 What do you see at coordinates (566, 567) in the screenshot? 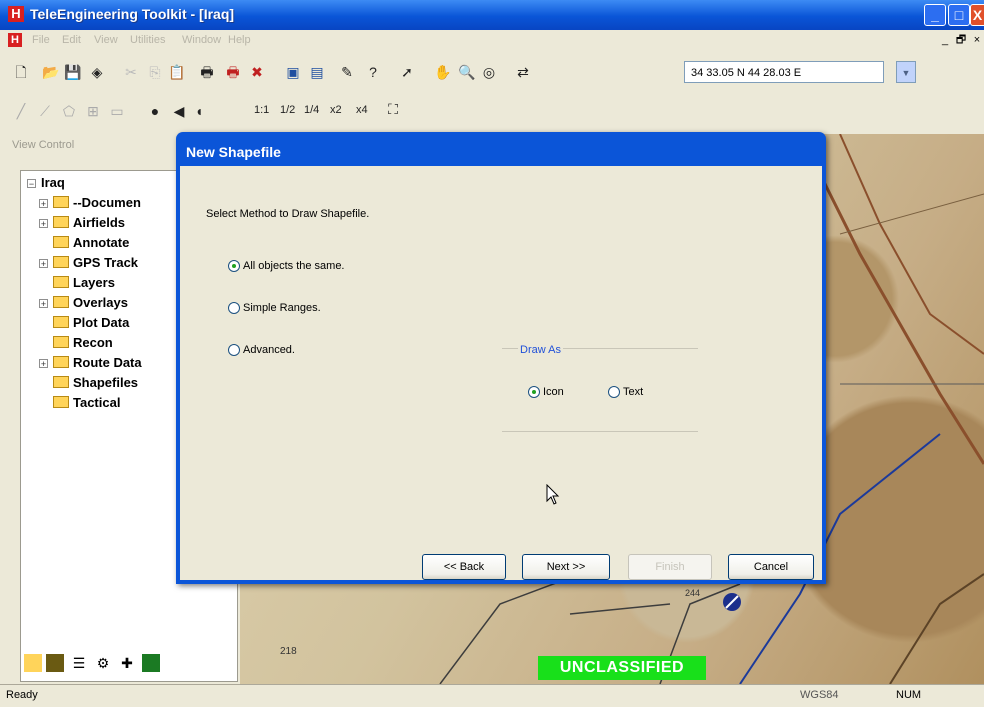
I see `next-button: Next >>` at bounding box center [566, 567].